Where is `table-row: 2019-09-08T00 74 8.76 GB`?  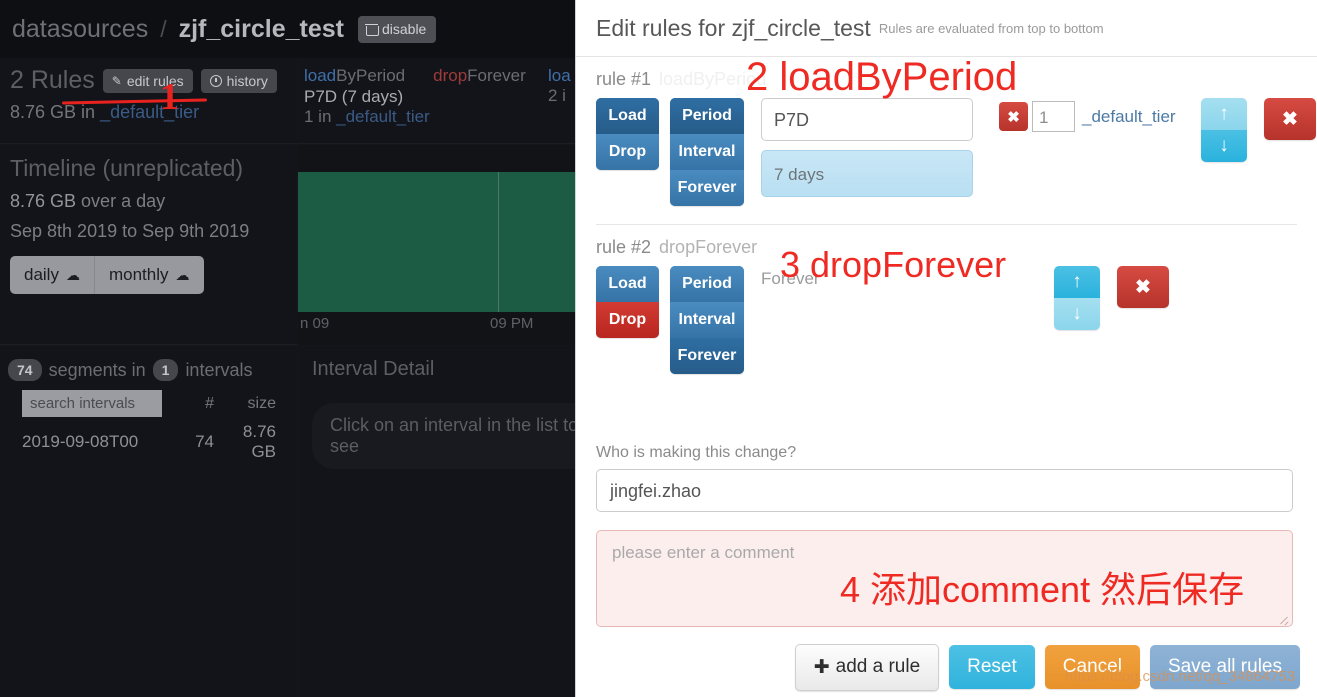 table-row: 2019-09-08T00 74 8.76 GB is located at coordinates (148, 439).